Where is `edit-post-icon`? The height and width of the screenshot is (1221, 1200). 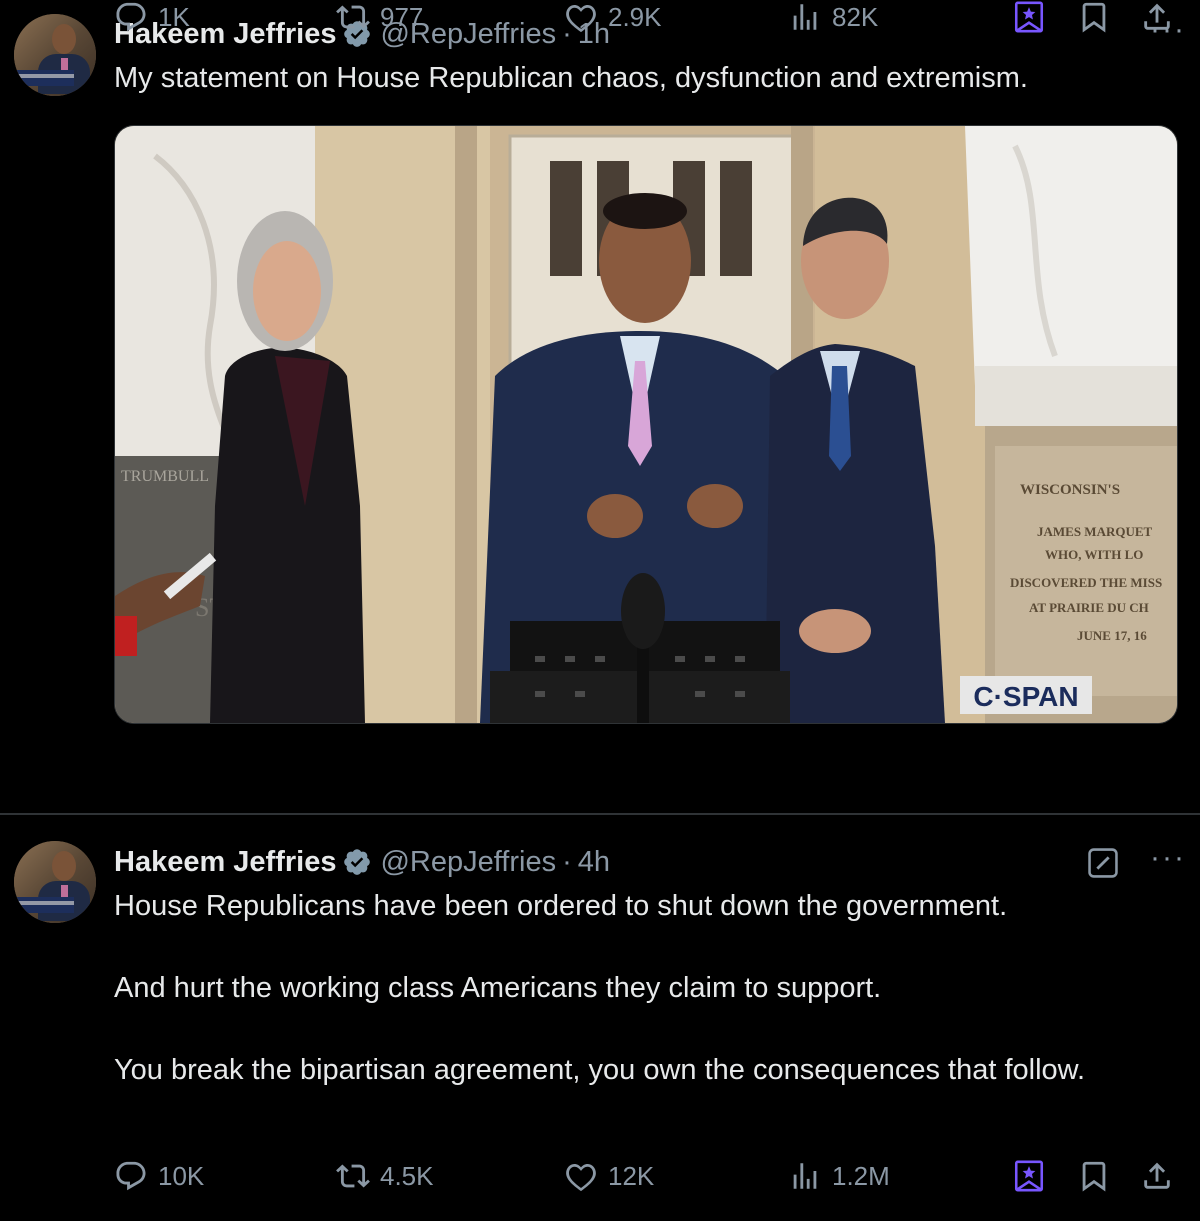 edit-post-icon is located at coordinates (1103, 863).